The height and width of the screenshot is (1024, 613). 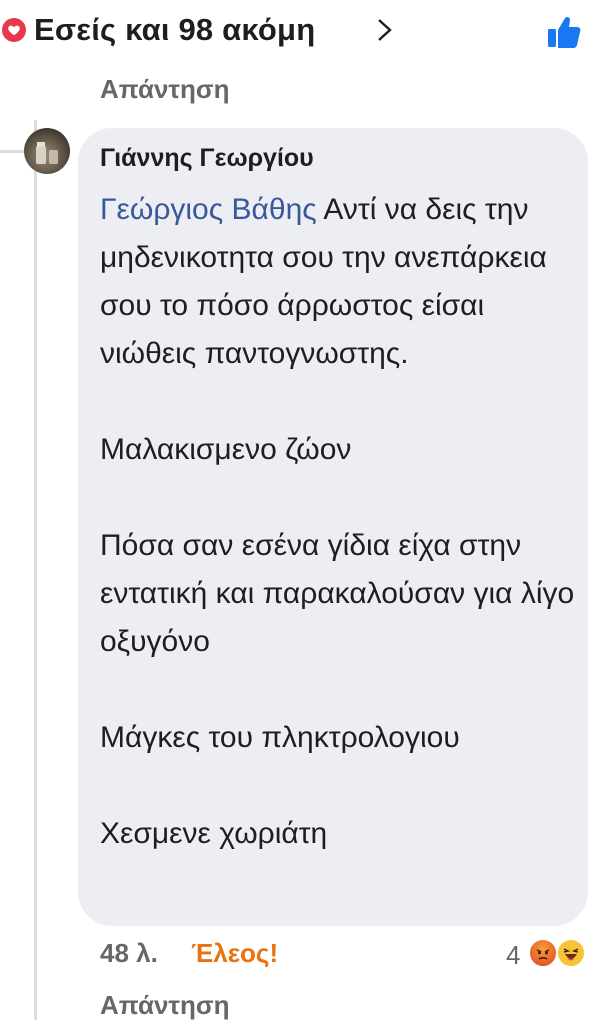 I want to click on angry-icon, so click(x=543, y=953).